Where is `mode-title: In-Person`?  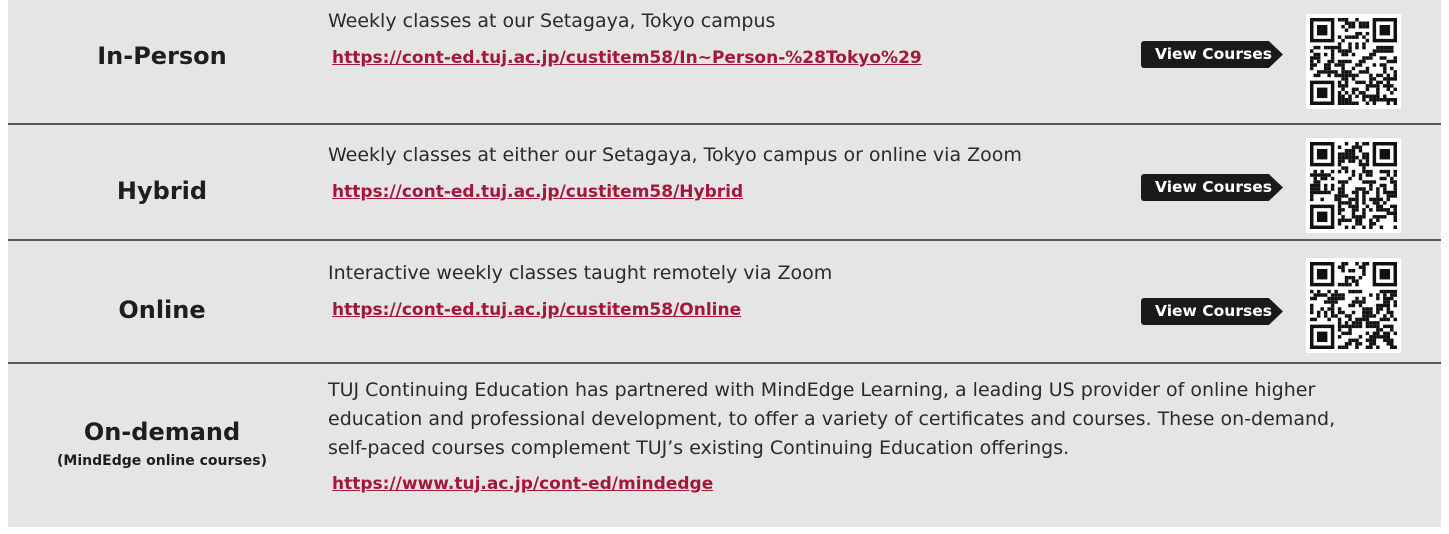
mode-title: In-Person is located at coordinates (162, 56).